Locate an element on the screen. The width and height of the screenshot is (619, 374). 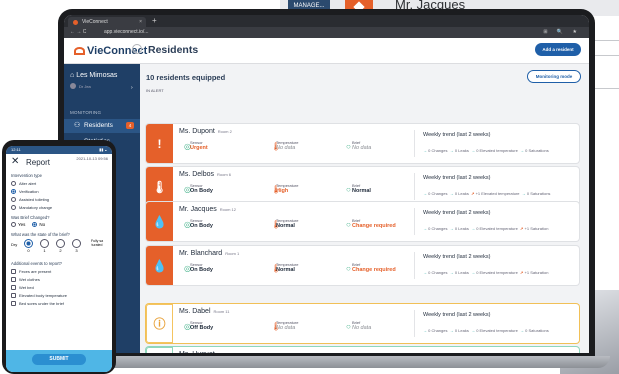
resident-name-room: Ms. Dupont Room 2 is located at coordinates (205, 131).